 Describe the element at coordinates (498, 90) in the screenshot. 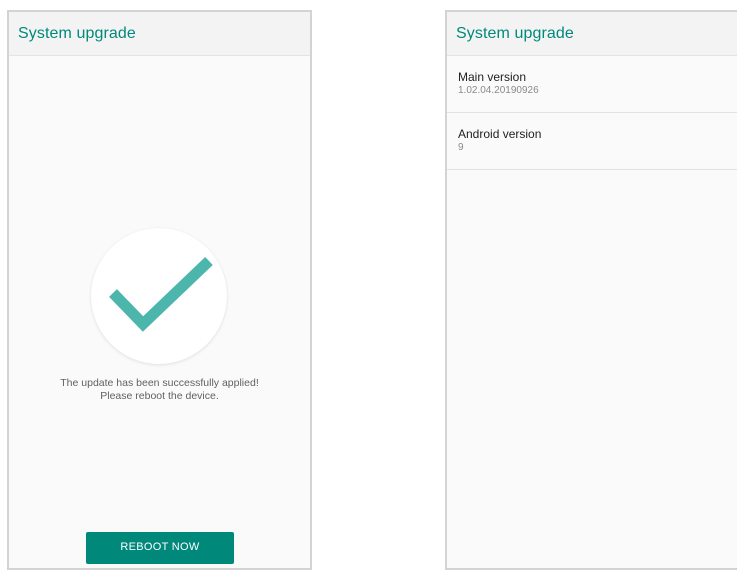

I see `pref-summary: 1.02.04.20190926` at that location.